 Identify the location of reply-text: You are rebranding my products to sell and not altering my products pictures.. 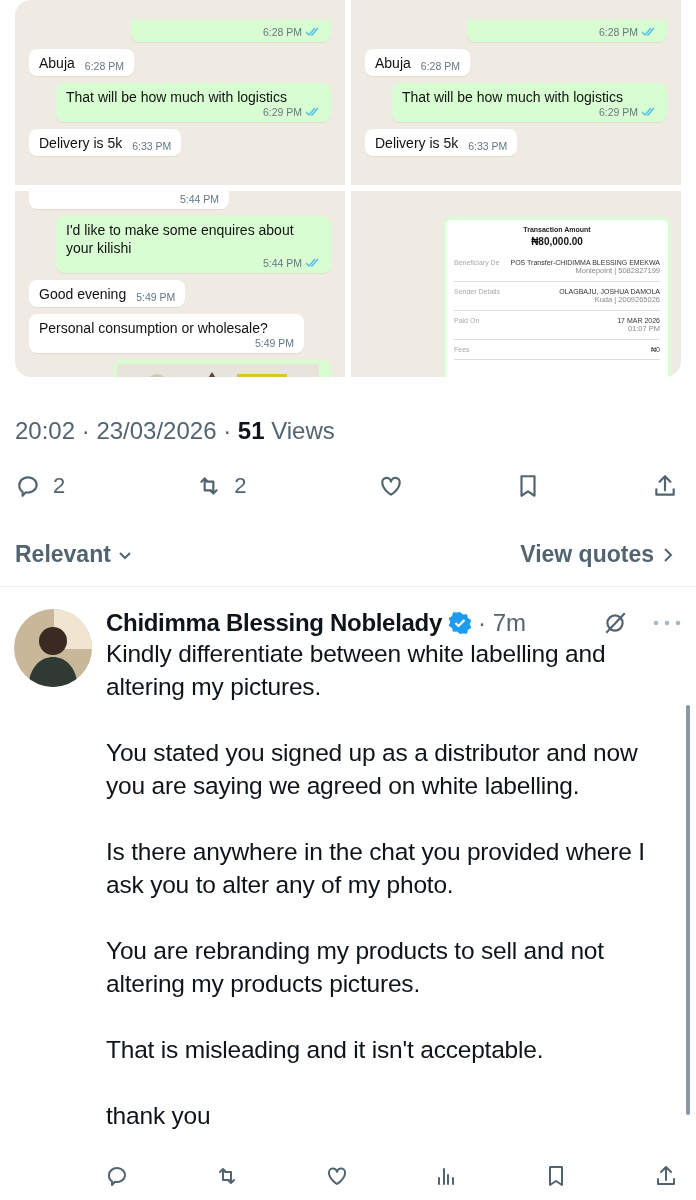
(355, 967).